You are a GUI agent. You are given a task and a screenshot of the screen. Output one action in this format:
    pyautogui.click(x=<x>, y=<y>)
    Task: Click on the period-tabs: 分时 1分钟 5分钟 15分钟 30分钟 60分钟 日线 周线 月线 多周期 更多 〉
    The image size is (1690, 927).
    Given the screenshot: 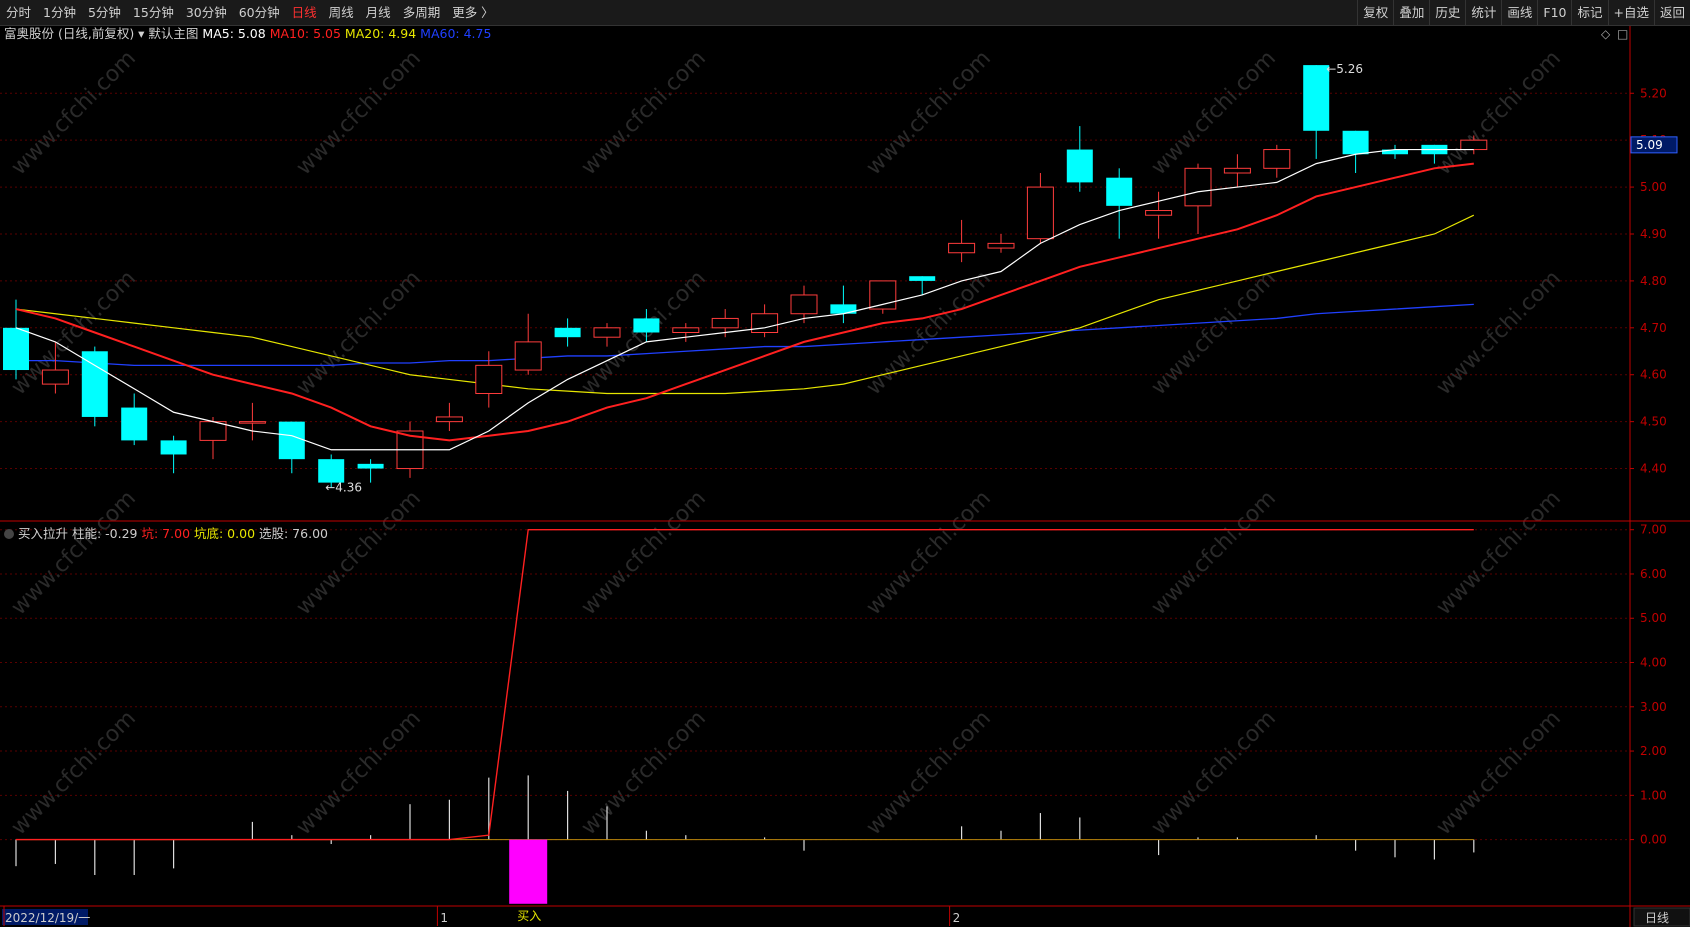 What is the action you would take?
    pyautogui.click(x=250, y=13)
    